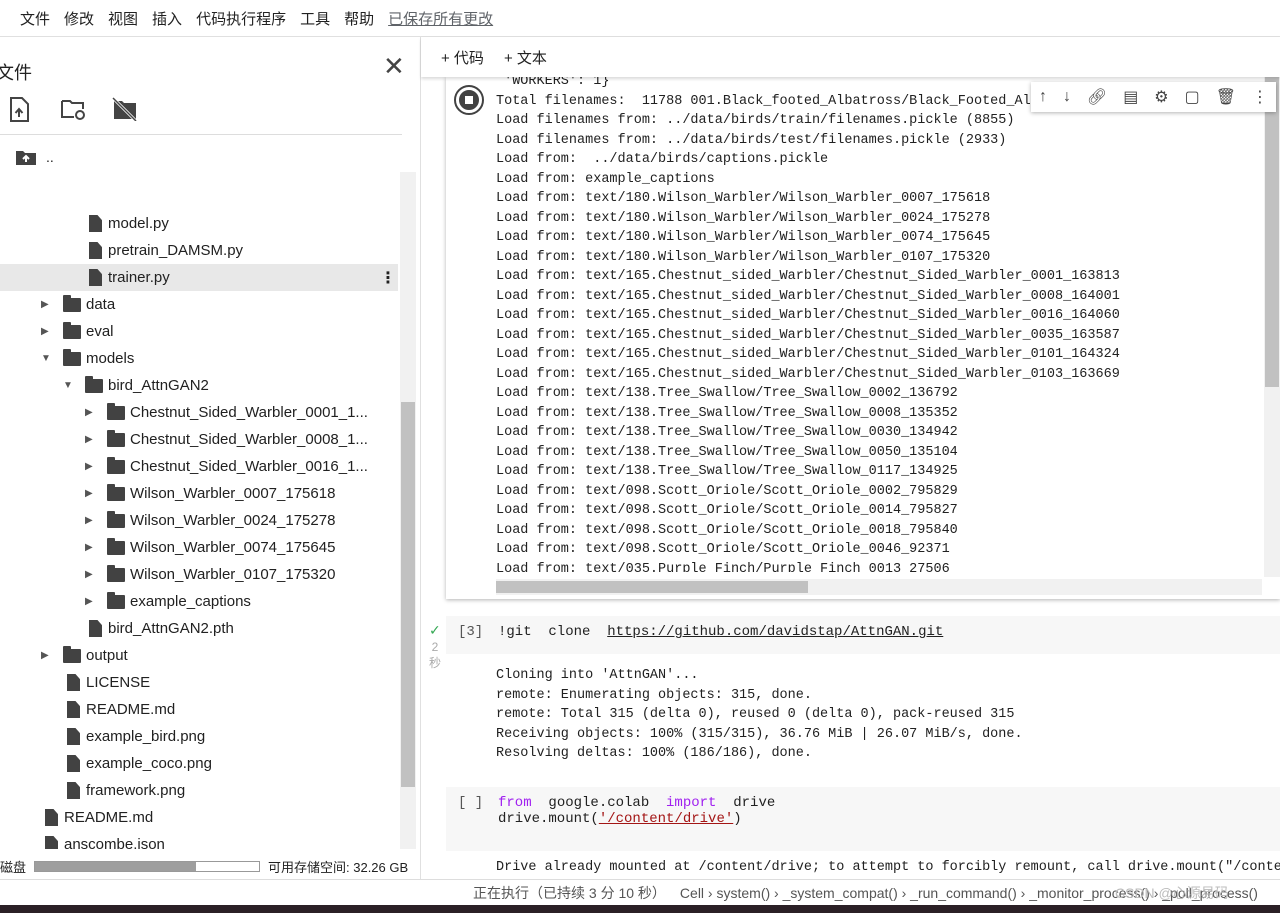 The width and height of the screenshot is (1280, 913). Describe the element at coordinates (124, 109) in the screenshot. I see `unmount-drive-icon` at that location.